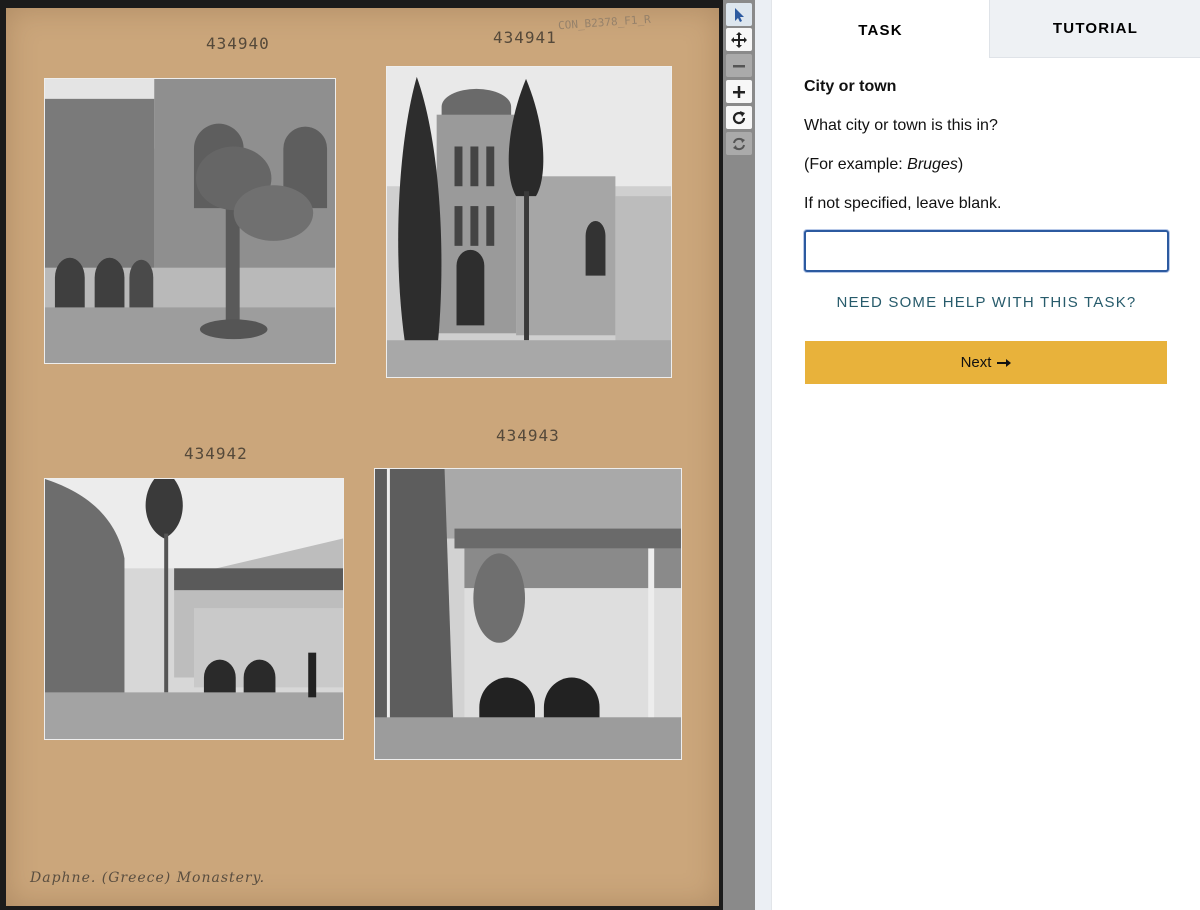  I want to click on zoom-out-button, so click(739, 65).